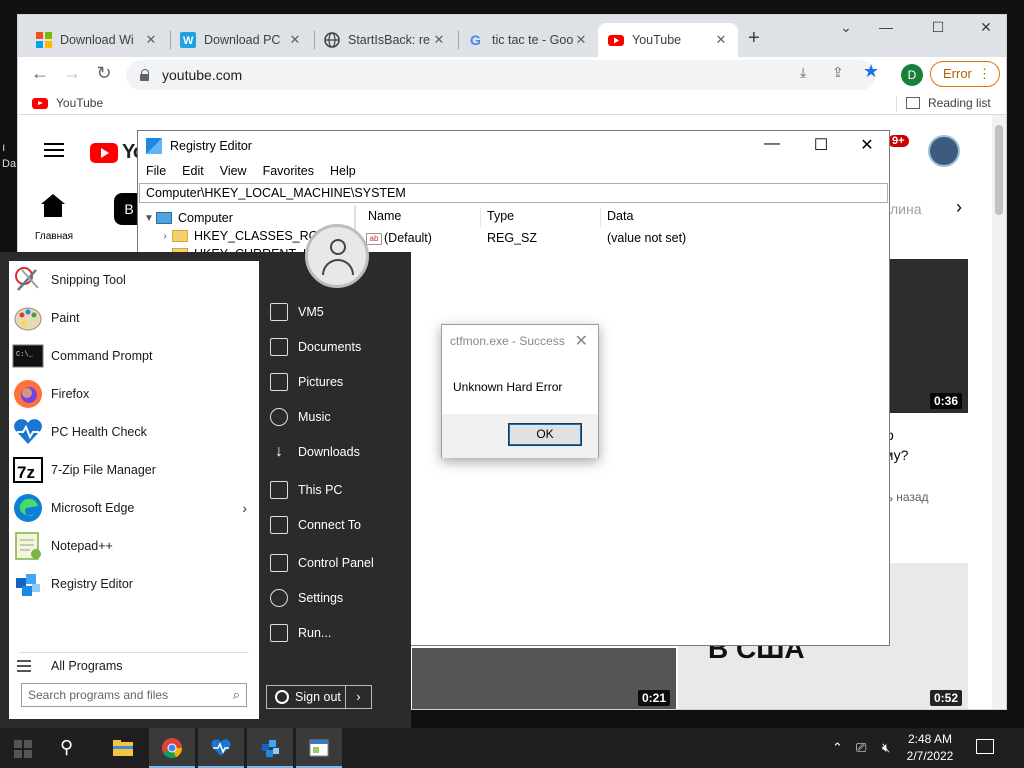  Describe the element at coordinates (134, 546) in the screenshot. I see `start-item-notepadpp: Notepad++` at that location.